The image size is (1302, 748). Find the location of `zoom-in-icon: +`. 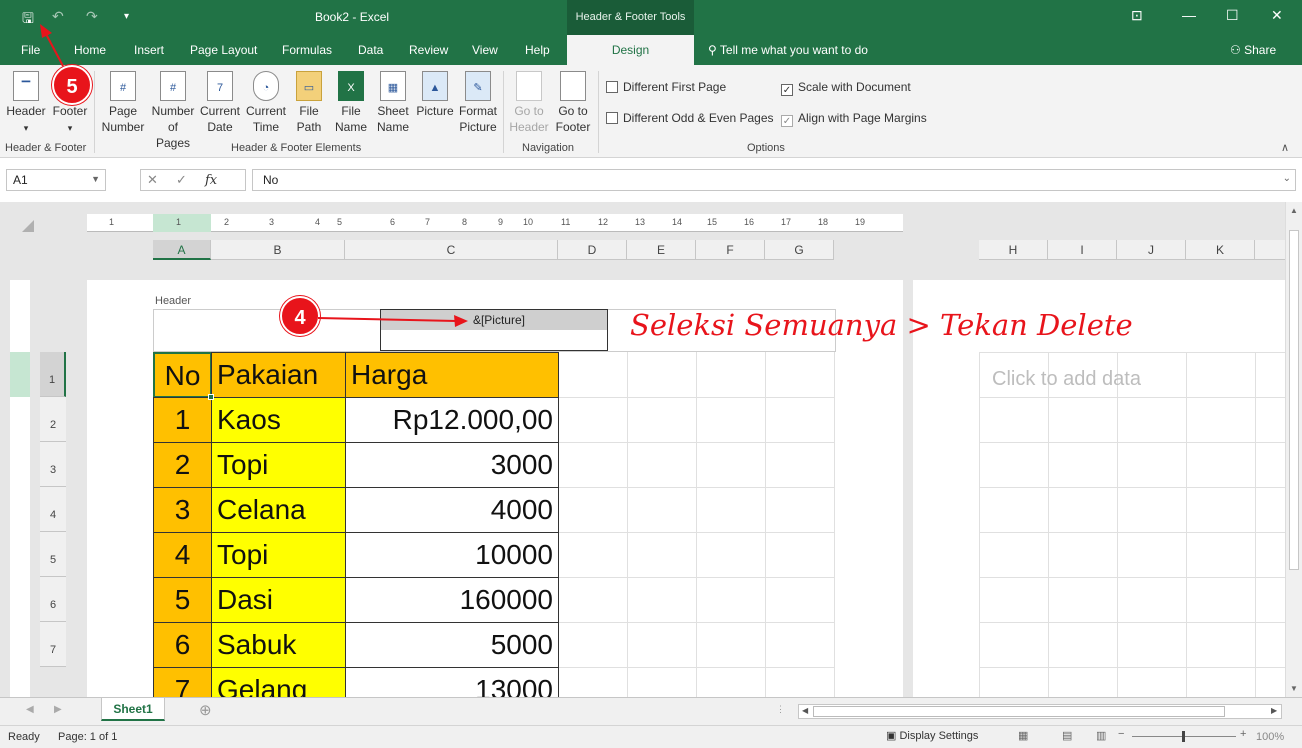

zoom-in-icon: + is located at coordinates (1243, 734).